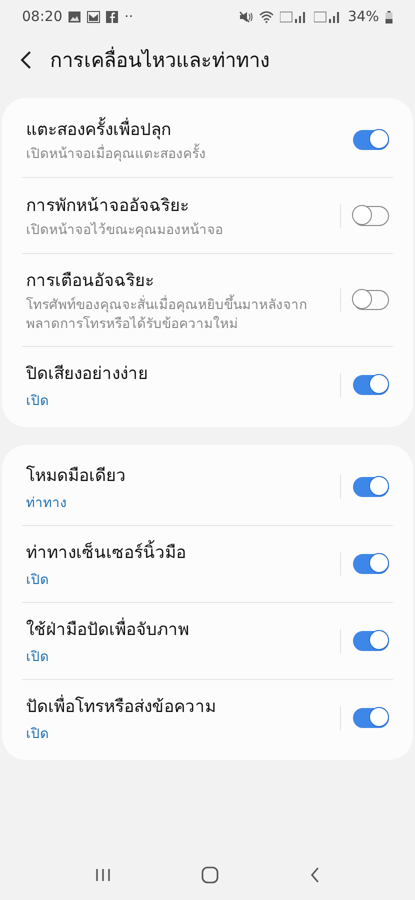 This screenshot has width=415, height=900. I want to click on setting-title: ท่าทางเซ็นเซอร์นิ้วมือ, so click(179, 551).